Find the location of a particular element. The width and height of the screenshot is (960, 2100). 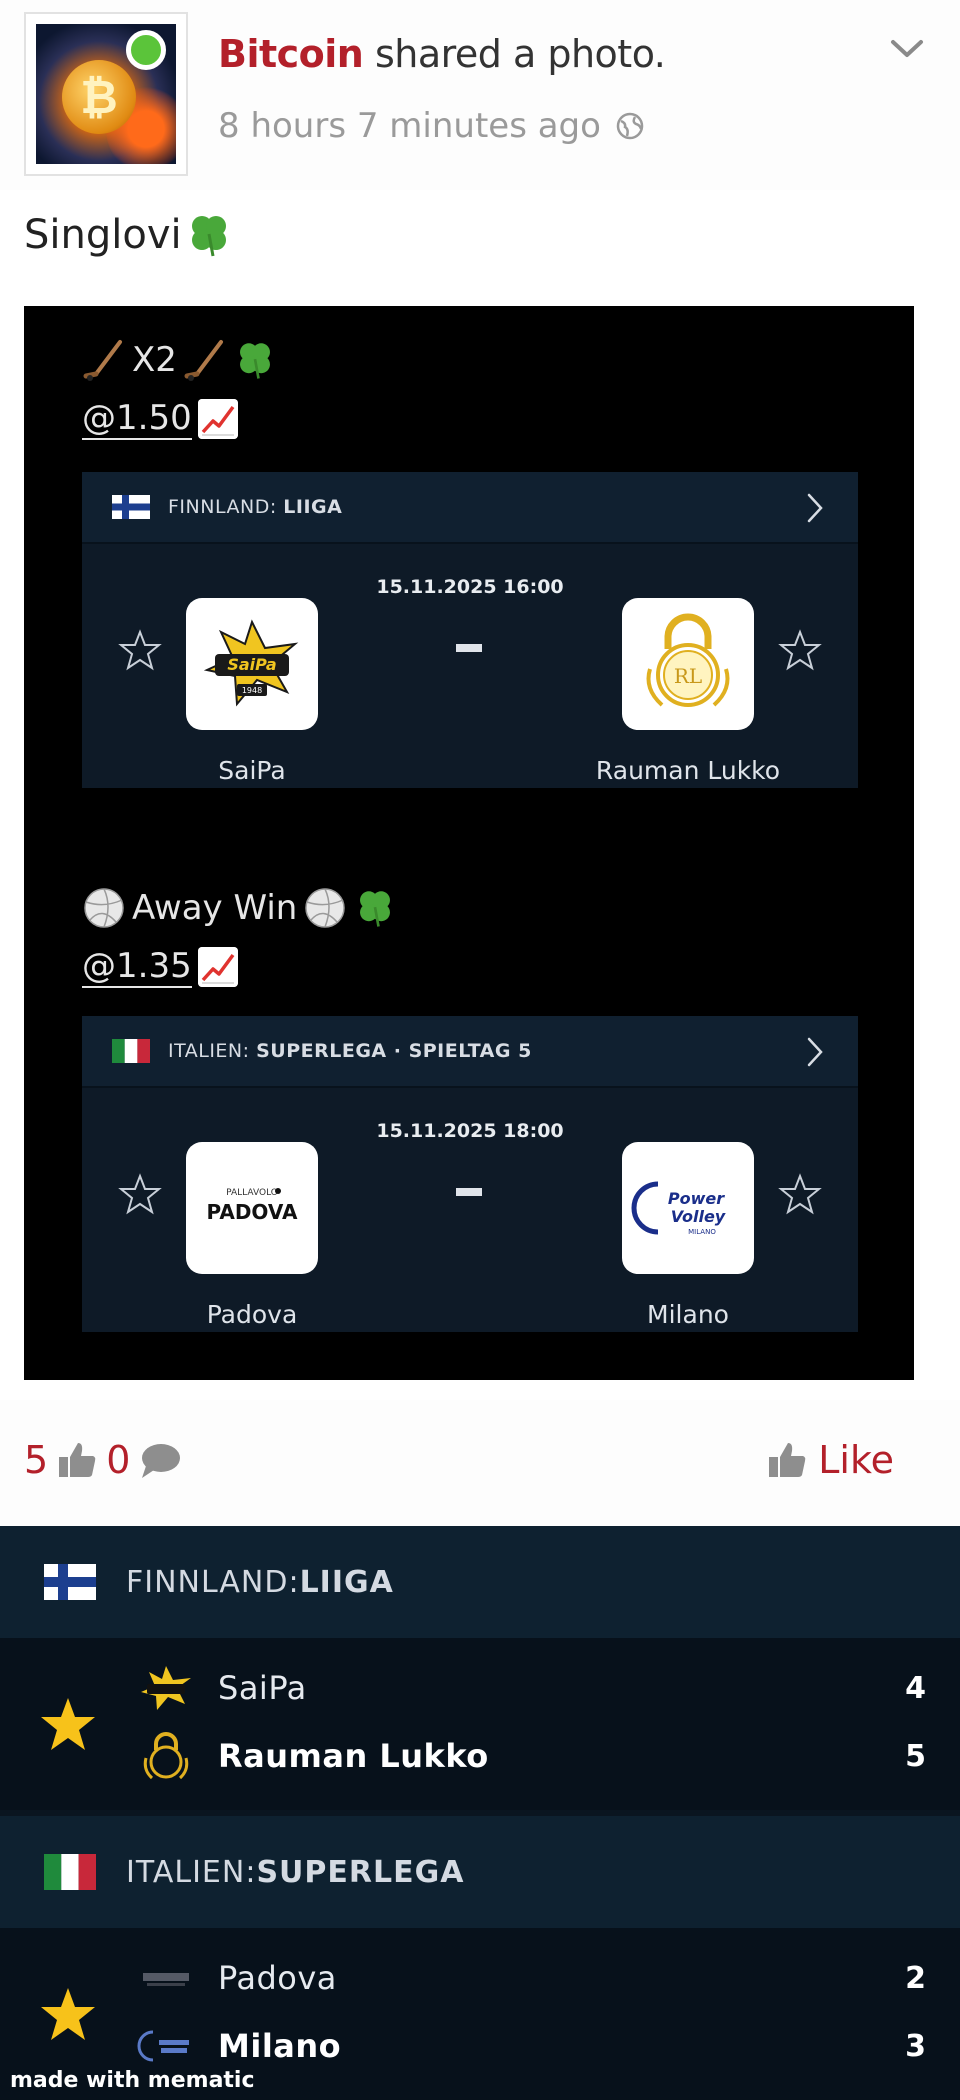

league-label: FINNLAND: LIIGA is located at coordinates (255, 507).